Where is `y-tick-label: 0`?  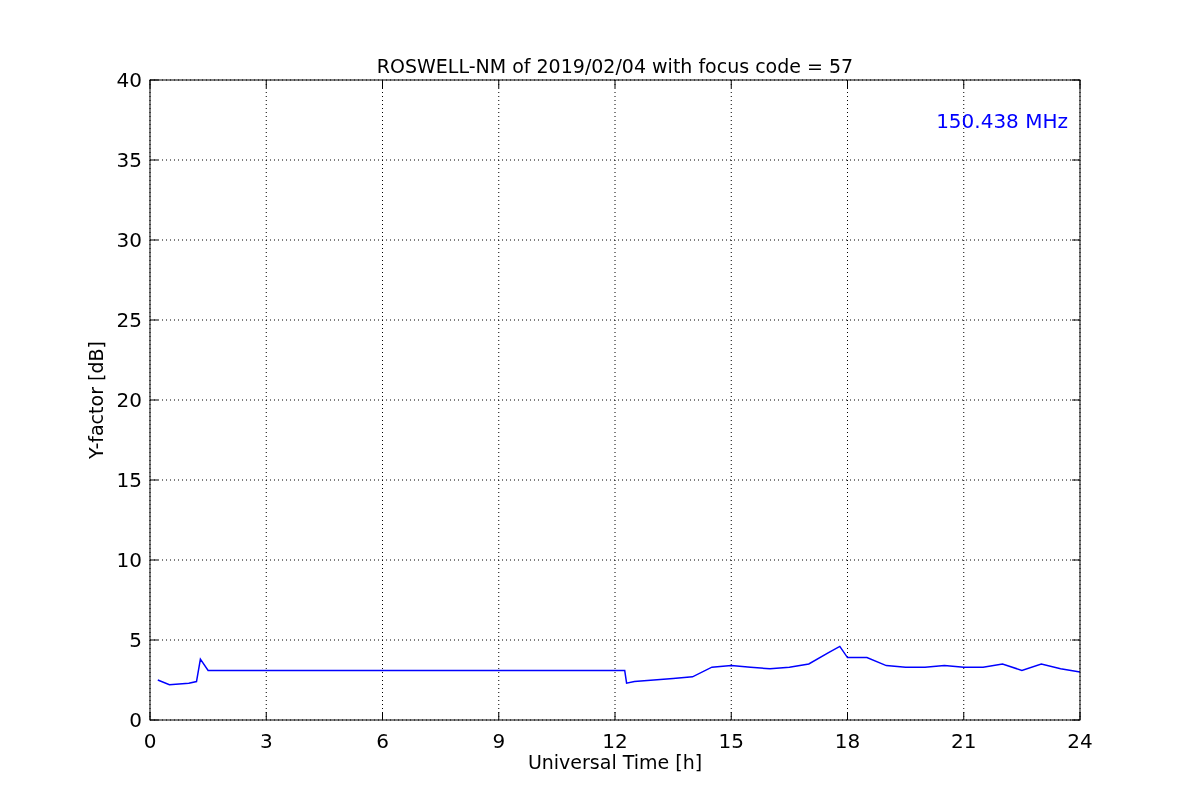 y-tick-label: 0 is located at coordinates (135, 720).